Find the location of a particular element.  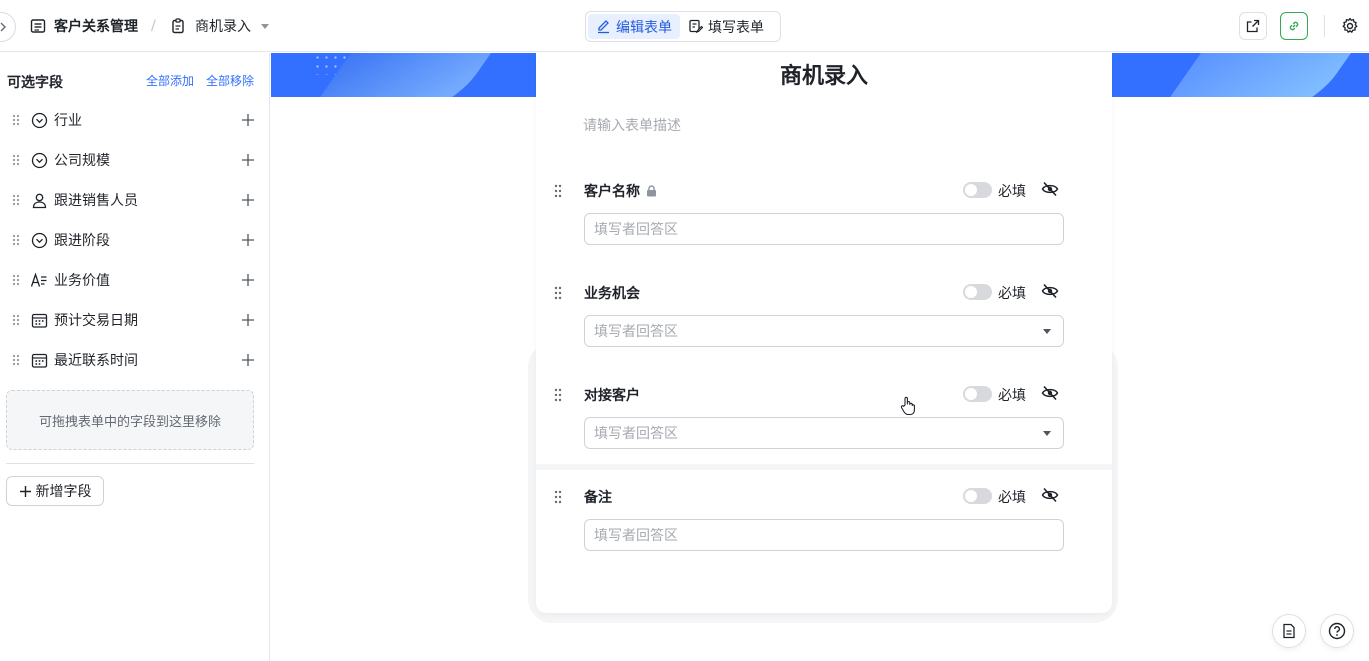

form-title: 商机录入 is located at coordinates (824, 74).